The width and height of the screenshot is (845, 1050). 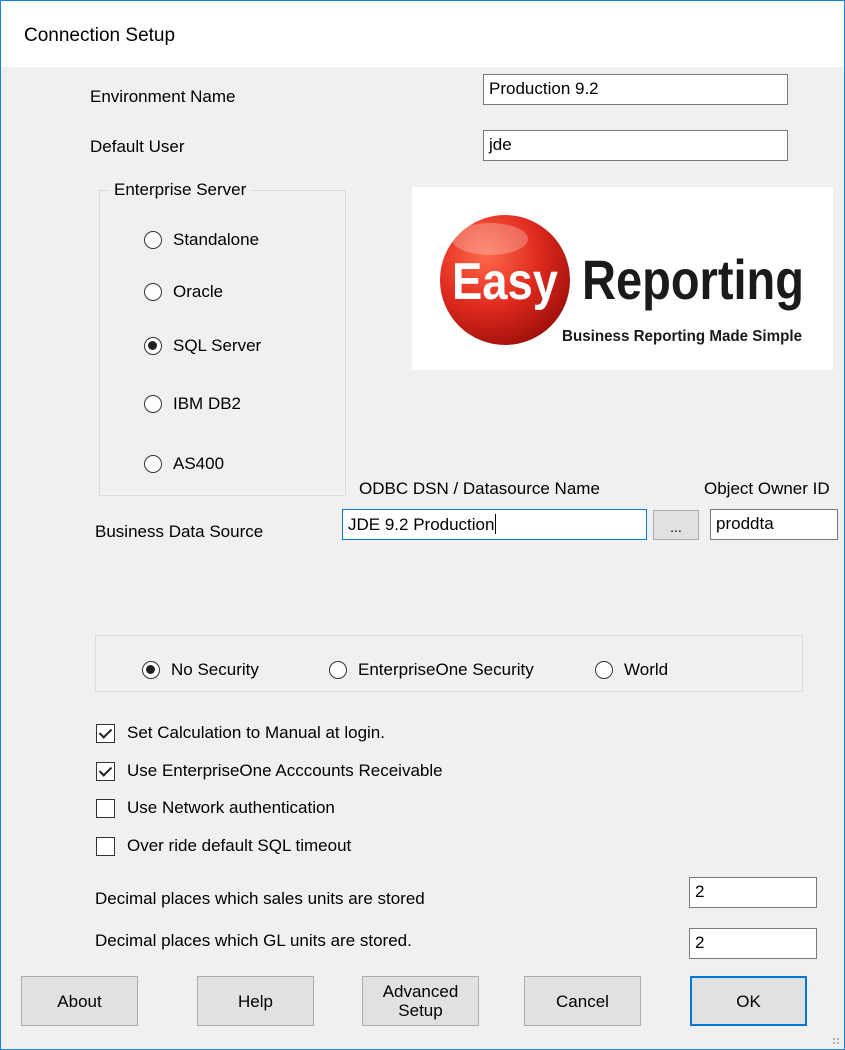 What do you see at coordinates (635, 145) in the screenshot?
I see `default-user-input: jde` at bounding box center [635, 145].